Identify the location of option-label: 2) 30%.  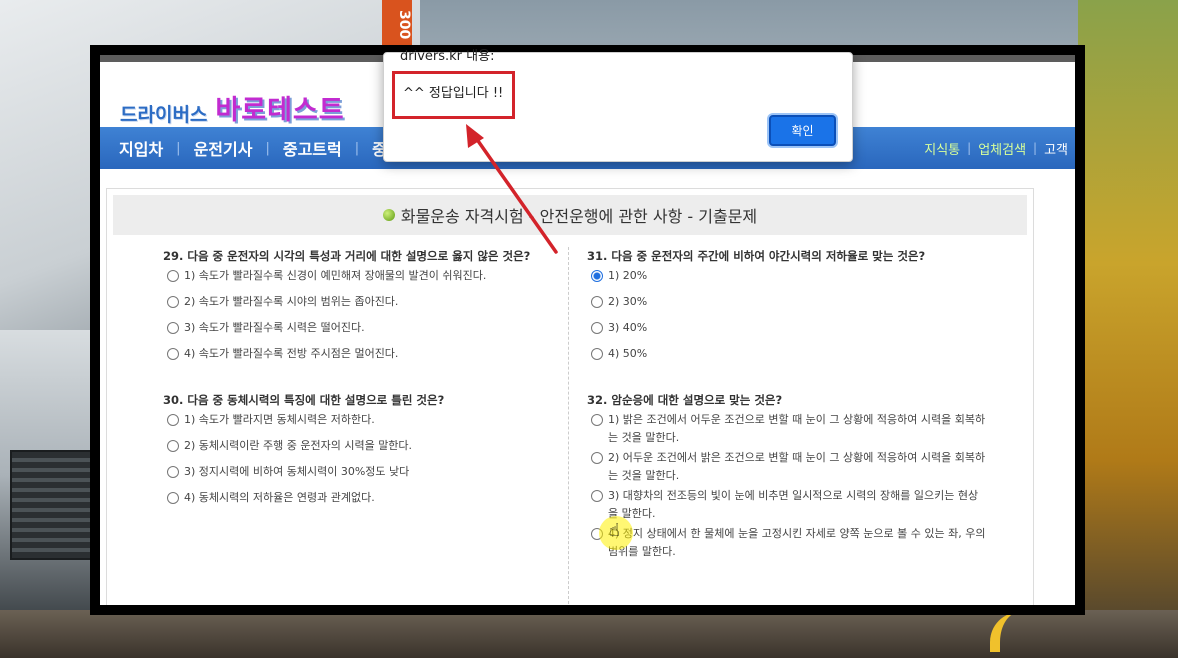
(628, 301).